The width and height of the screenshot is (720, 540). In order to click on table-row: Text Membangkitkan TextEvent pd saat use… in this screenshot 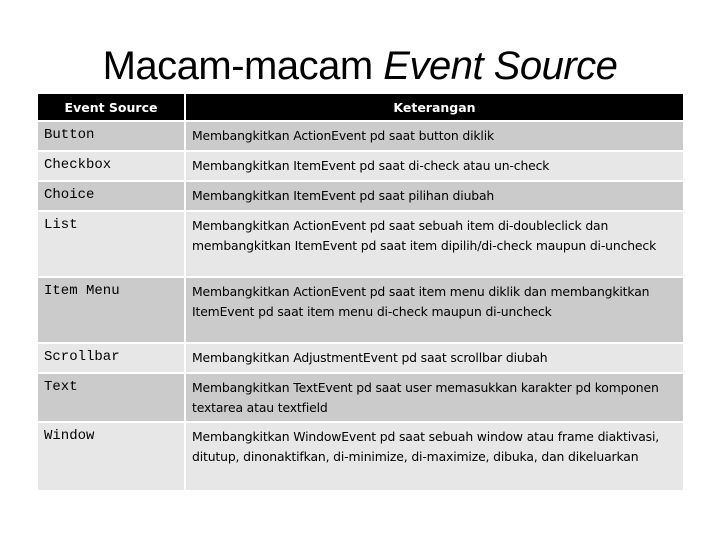, I will do `click(360, 397)`.